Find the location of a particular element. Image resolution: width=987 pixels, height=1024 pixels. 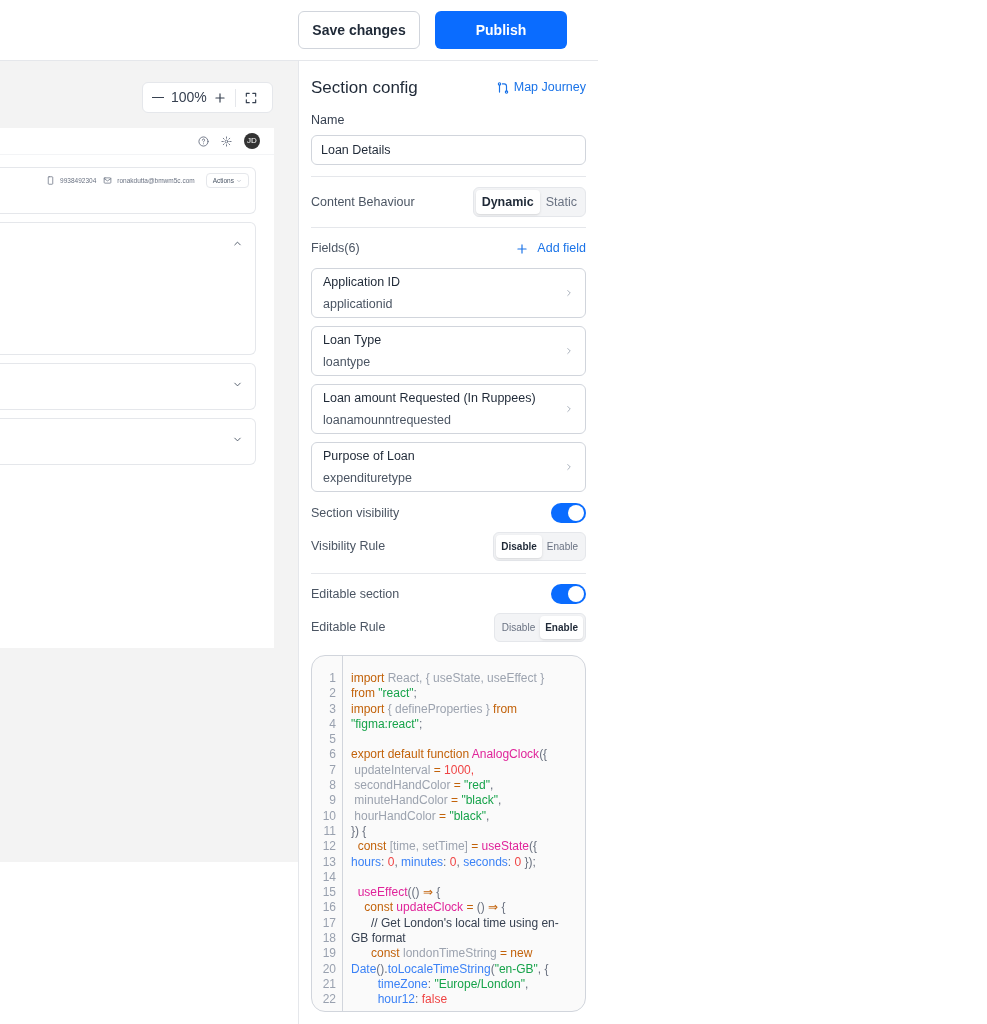

code-line: hour12: false is located at coordinates (412, 1000).